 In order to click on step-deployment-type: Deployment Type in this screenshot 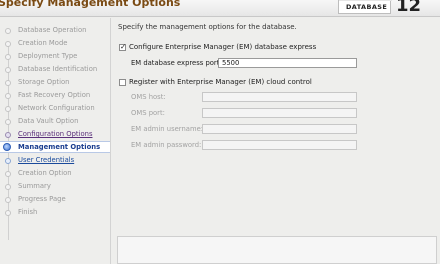, I will do `click(55, 57)`.